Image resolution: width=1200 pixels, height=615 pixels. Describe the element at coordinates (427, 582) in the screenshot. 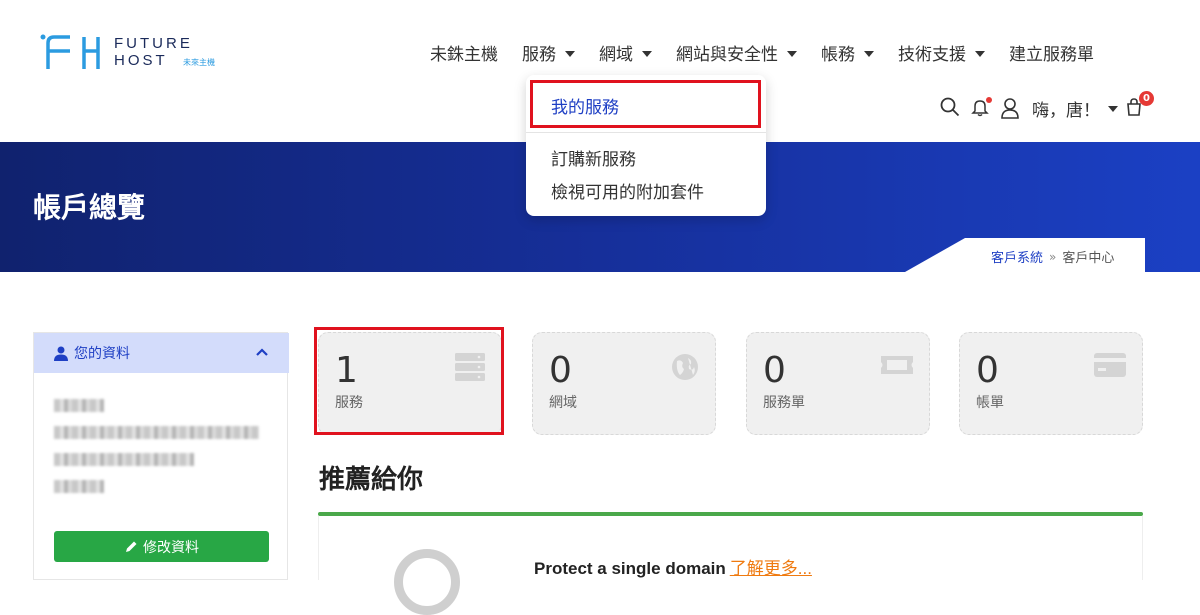

I see `product-icon` at that location.